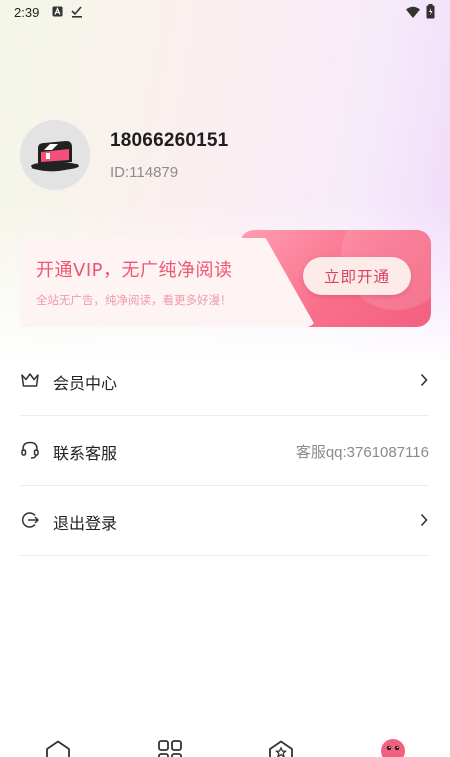 This screenshot has width=450, height=757. What do you see at coordinates (30, 450) in the screenshot?
I see `headset-icon` at bounding box center [30, 450].